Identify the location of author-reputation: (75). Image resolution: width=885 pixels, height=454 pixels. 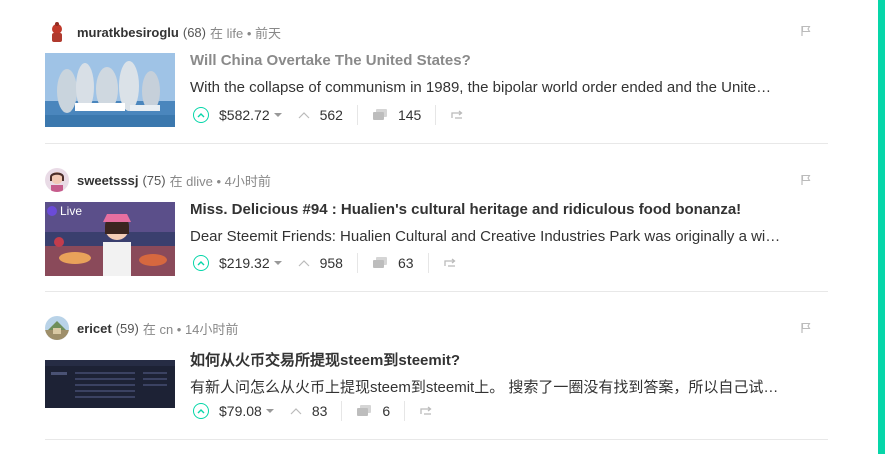
(154, 180).